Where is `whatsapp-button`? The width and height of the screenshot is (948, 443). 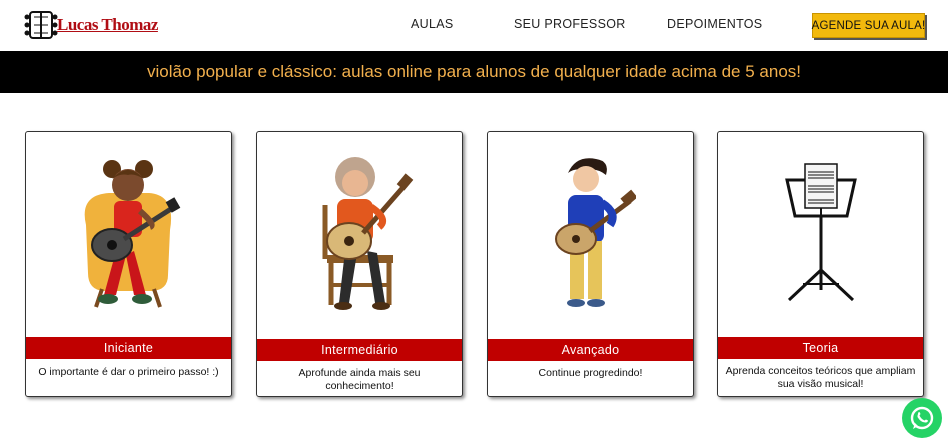
whatsapp-button is located at coordinates (922, 418).